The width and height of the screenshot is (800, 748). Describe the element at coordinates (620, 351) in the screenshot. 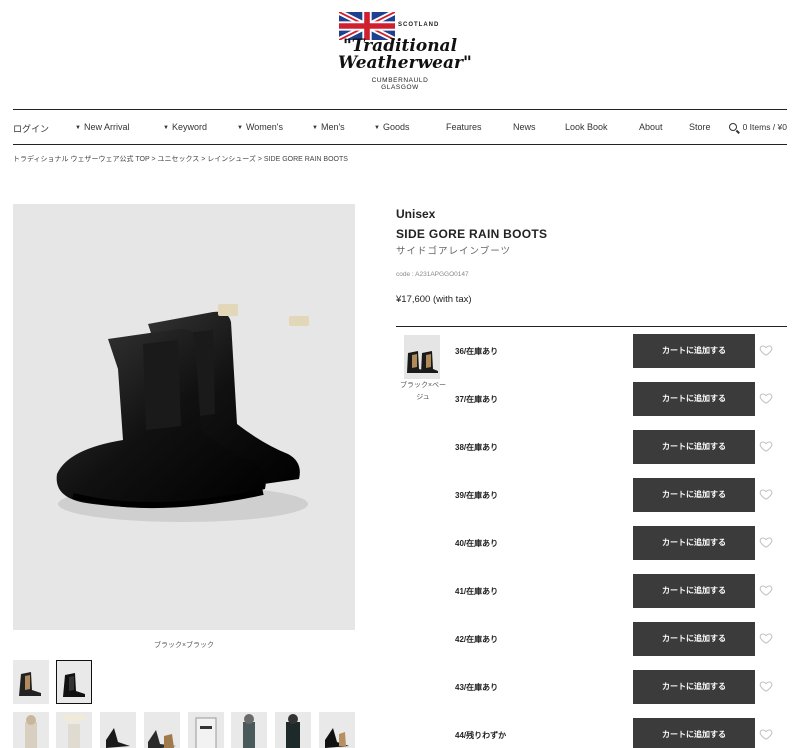

I see `size-row: 36/在庫あり カートに追加する` at that location.